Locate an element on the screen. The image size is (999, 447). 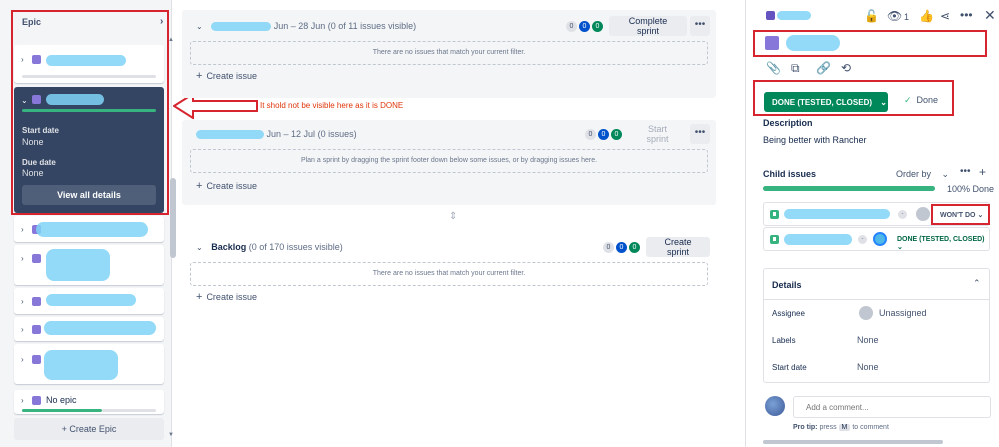
sprint-1-dates: Jun – 28 Jun is located at coordinates (299, 26).